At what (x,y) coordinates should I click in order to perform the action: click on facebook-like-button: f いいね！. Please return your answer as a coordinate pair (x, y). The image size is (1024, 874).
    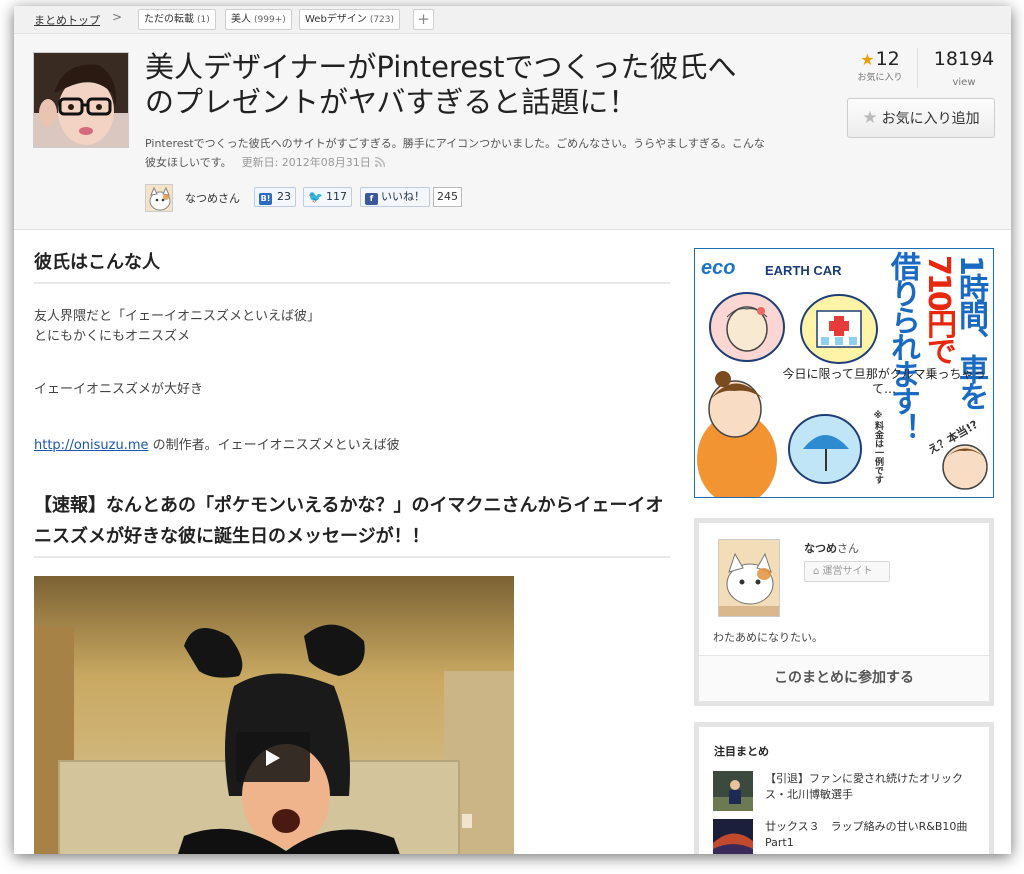
    Looking at the image, I should click on (395, 197).